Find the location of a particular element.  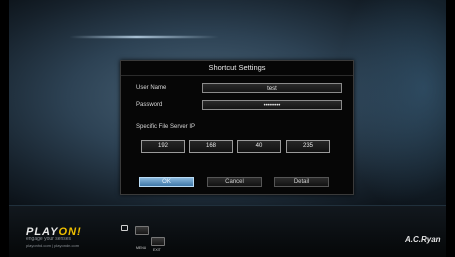

exit-key-label: EXIT is located at coordinates (157, 250).